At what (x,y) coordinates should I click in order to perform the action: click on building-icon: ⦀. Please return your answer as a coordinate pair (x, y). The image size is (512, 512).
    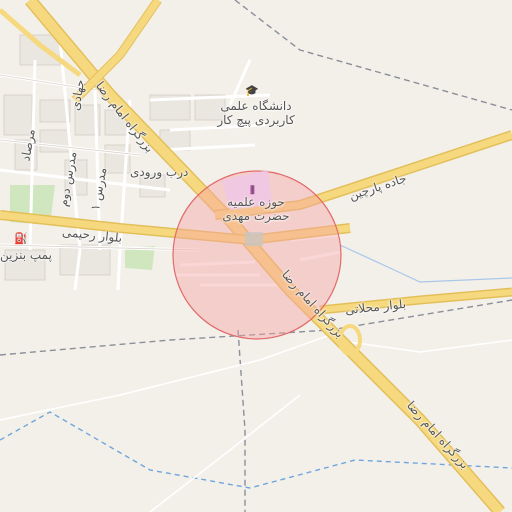
    Looking at the image, I should click on (252, 190).